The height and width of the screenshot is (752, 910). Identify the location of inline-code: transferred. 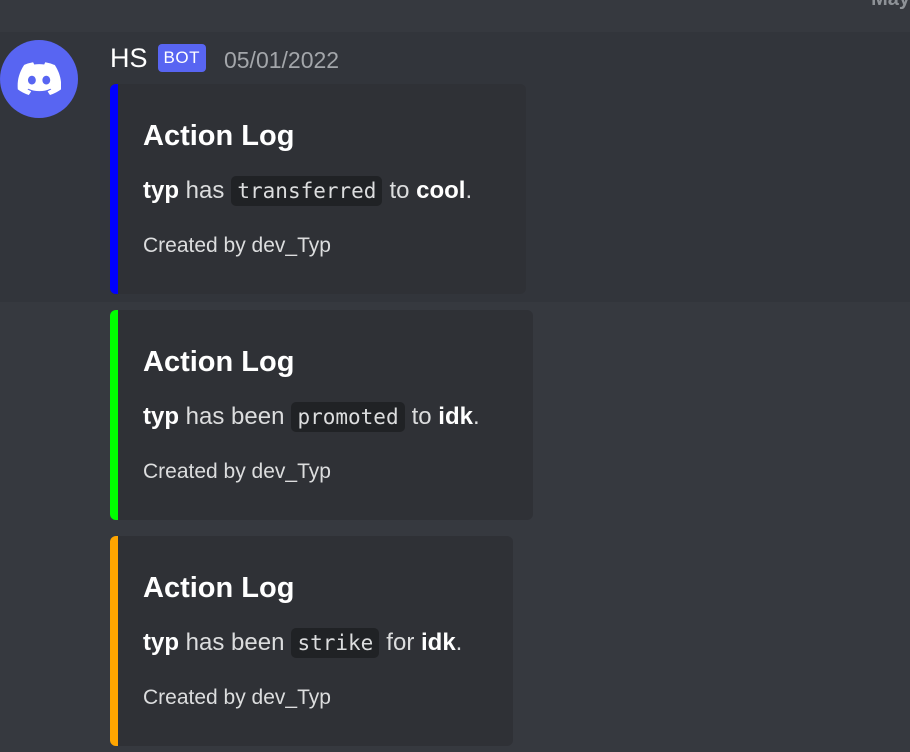
(307, 191).